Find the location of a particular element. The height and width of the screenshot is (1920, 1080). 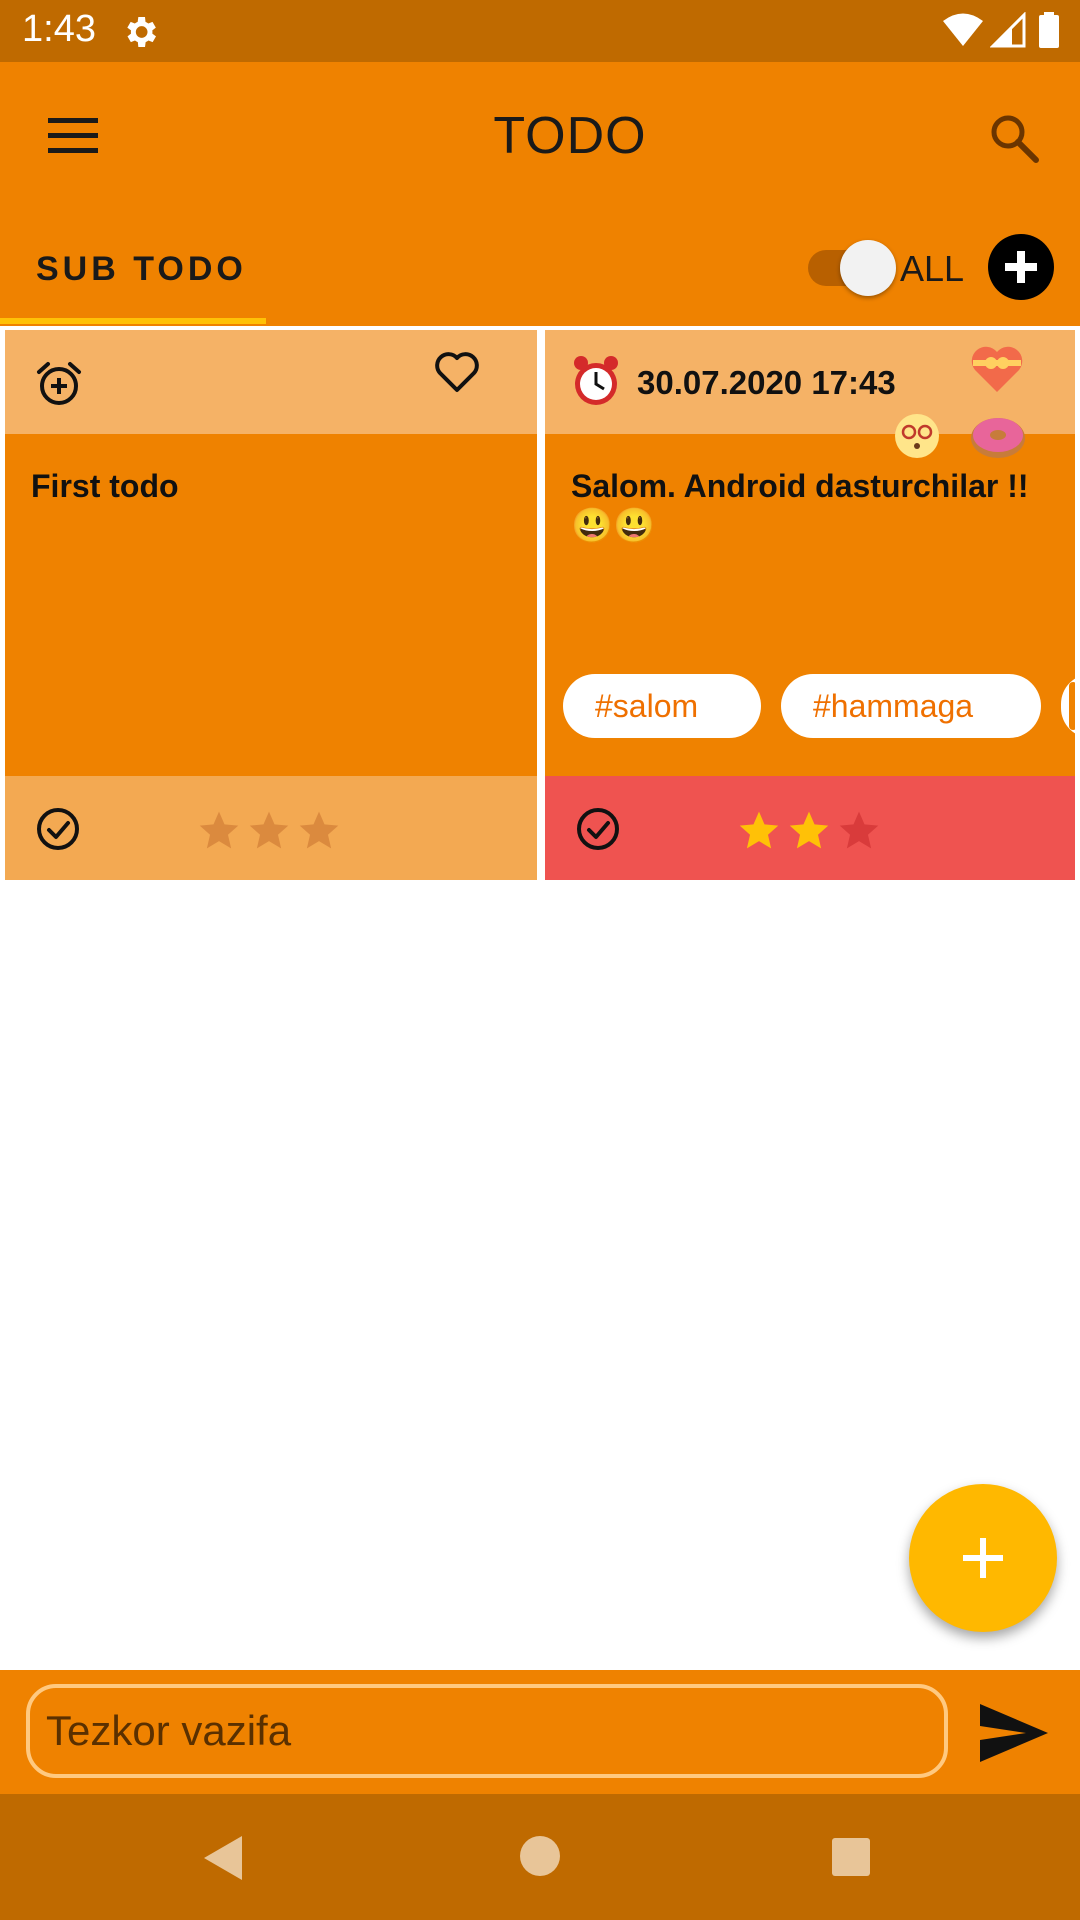

tag-chip: #hammaga is located at coordinates (911, 706).